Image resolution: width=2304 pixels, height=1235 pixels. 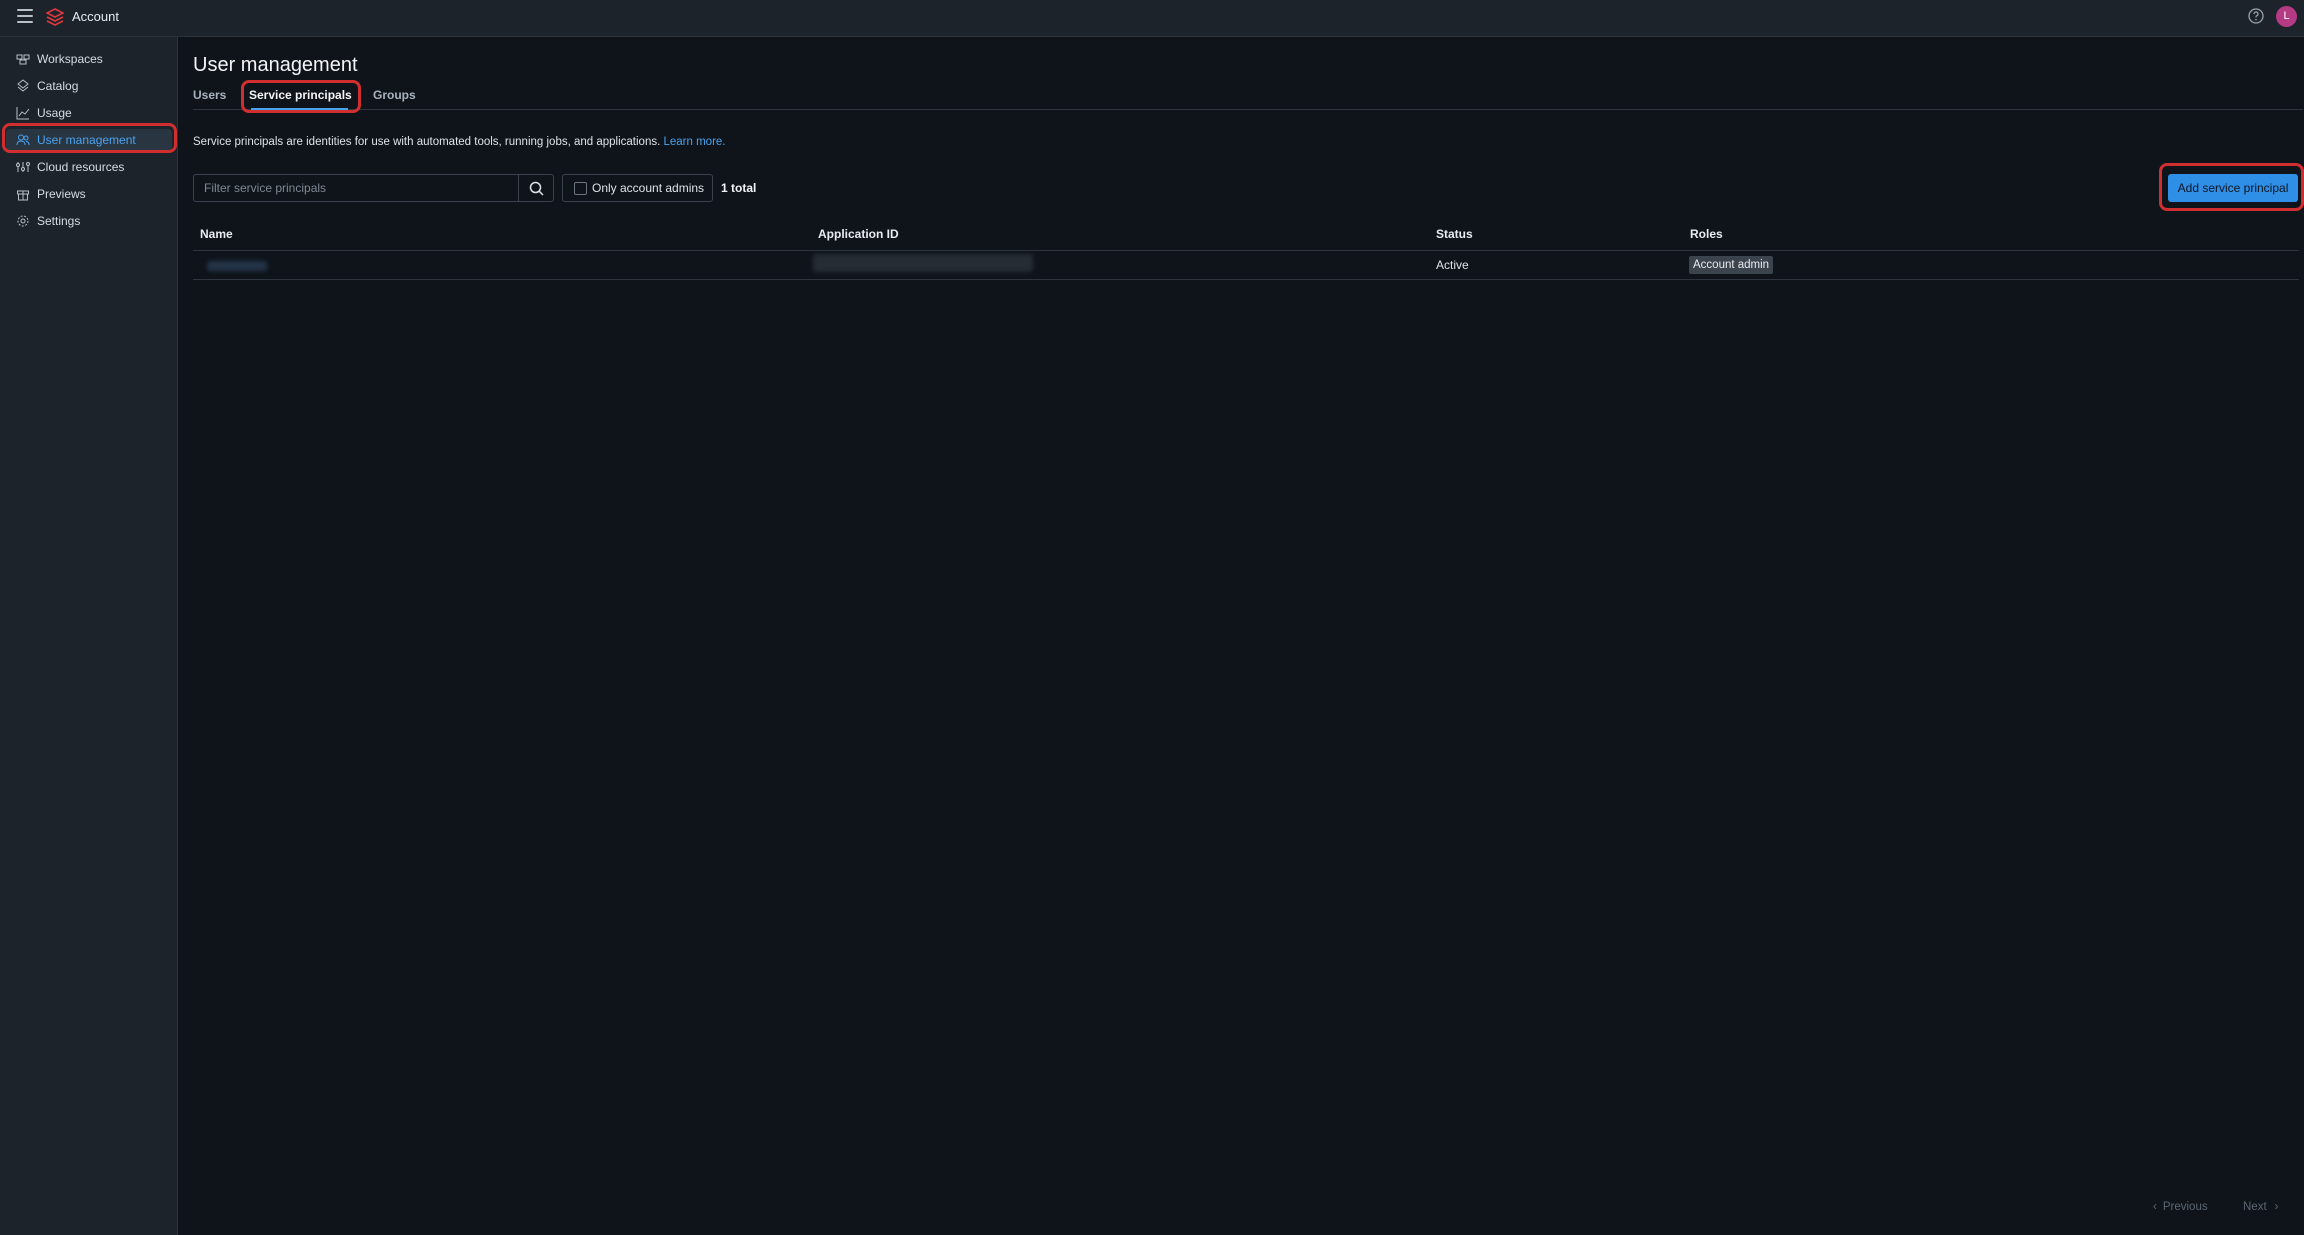 I want to click on help-icon, so click(x=2256, y=16).